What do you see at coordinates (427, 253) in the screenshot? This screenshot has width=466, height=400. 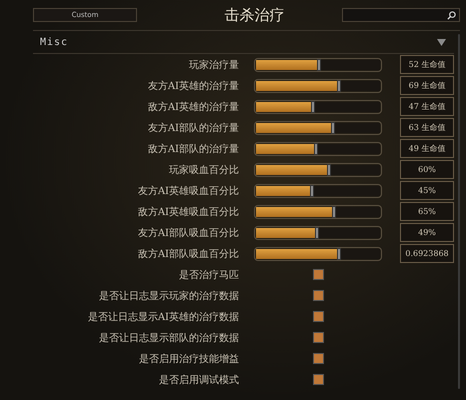 I see `value-field: 0.6923868` at bounding box center [427, 253].